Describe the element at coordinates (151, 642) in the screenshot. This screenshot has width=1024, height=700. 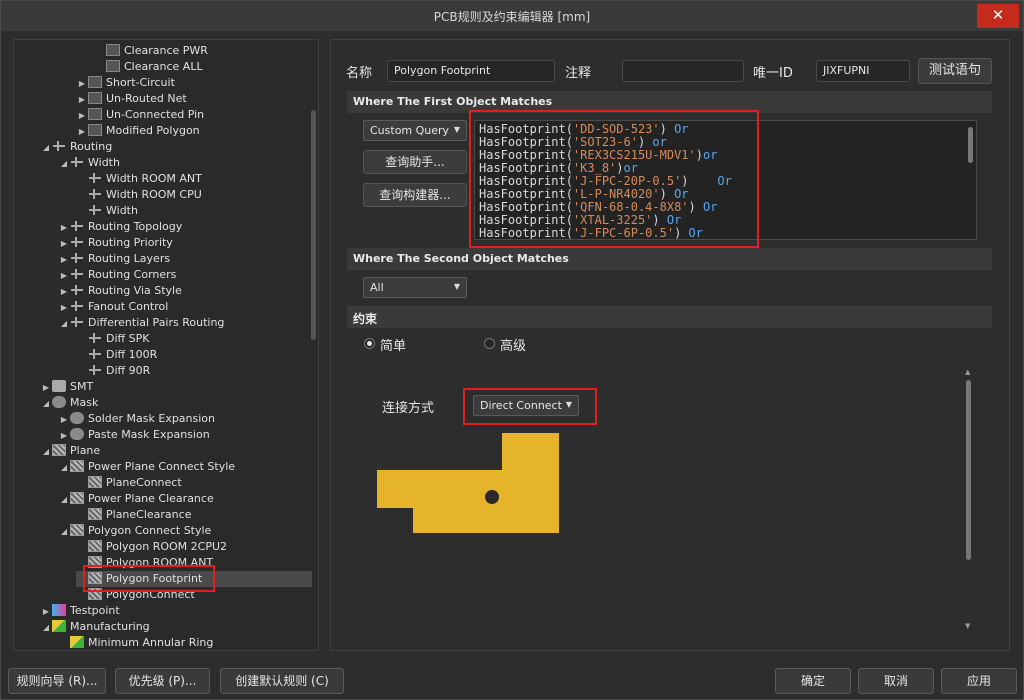
I see `tree-item-label: Minimum Annular Ring` at that location.